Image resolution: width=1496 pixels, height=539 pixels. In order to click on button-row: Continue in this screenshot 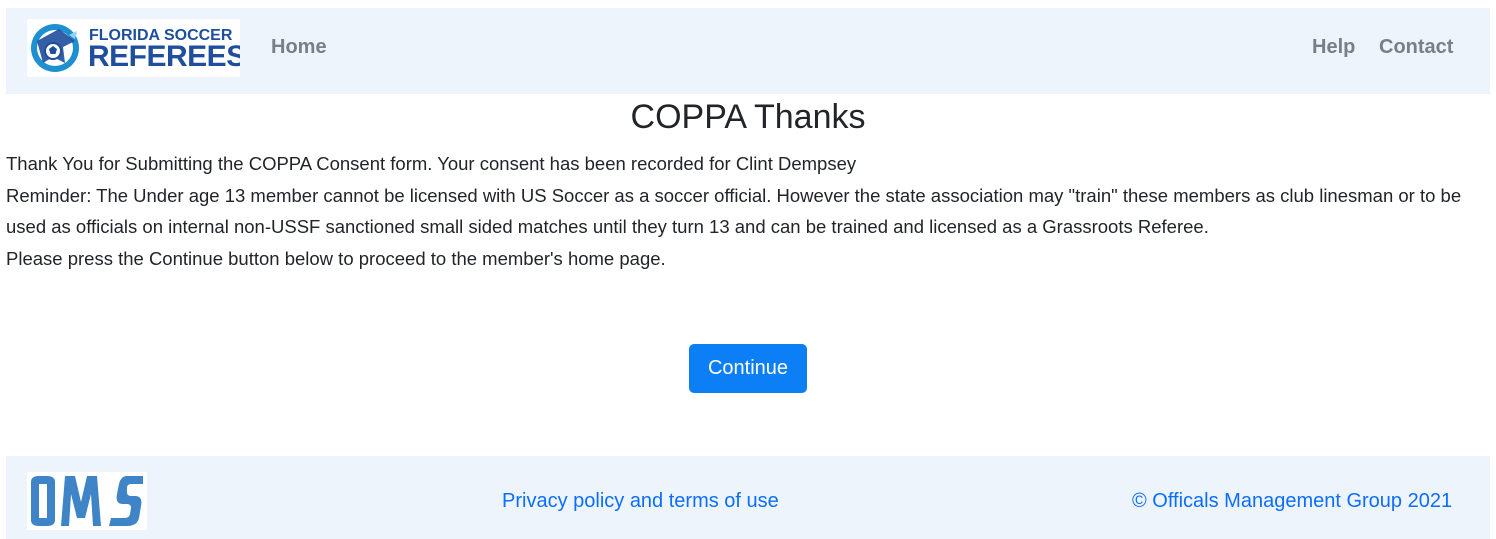, I will do `click(748, 368)`.